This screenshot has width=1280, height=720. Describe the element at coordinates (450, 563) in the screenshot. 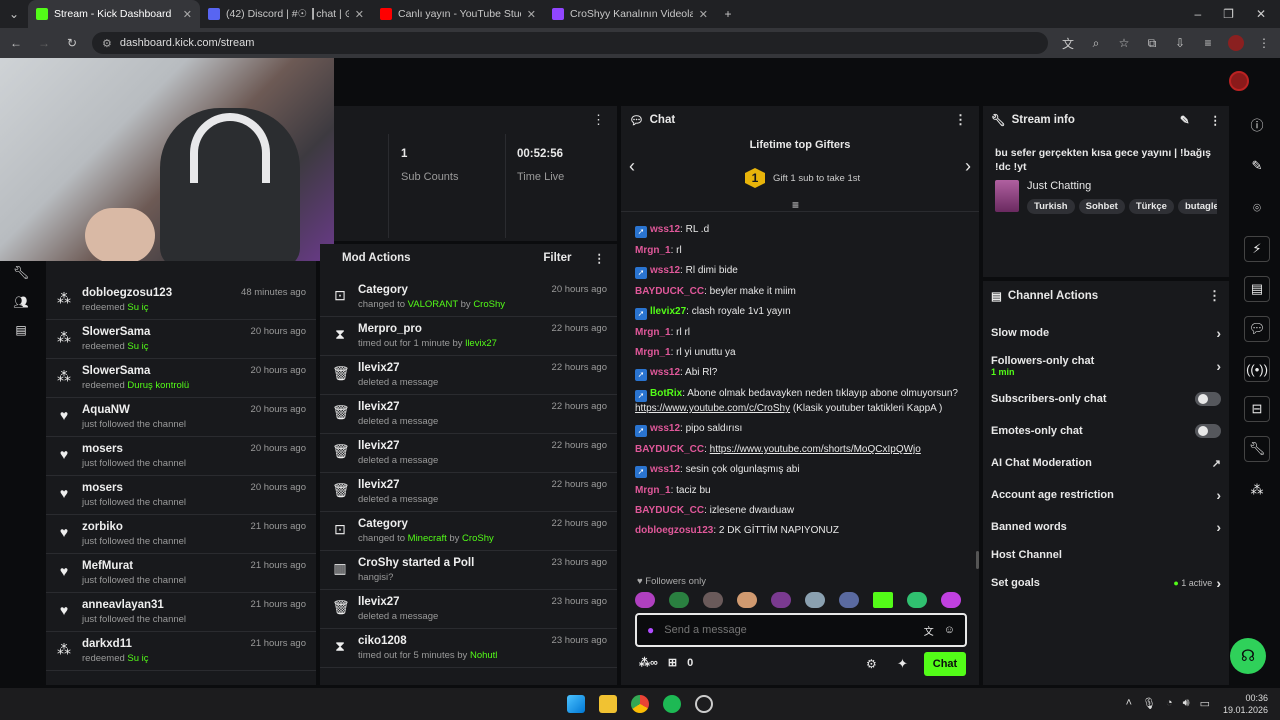

I see `mod-action-title: CroShy started a Poll` at that location.